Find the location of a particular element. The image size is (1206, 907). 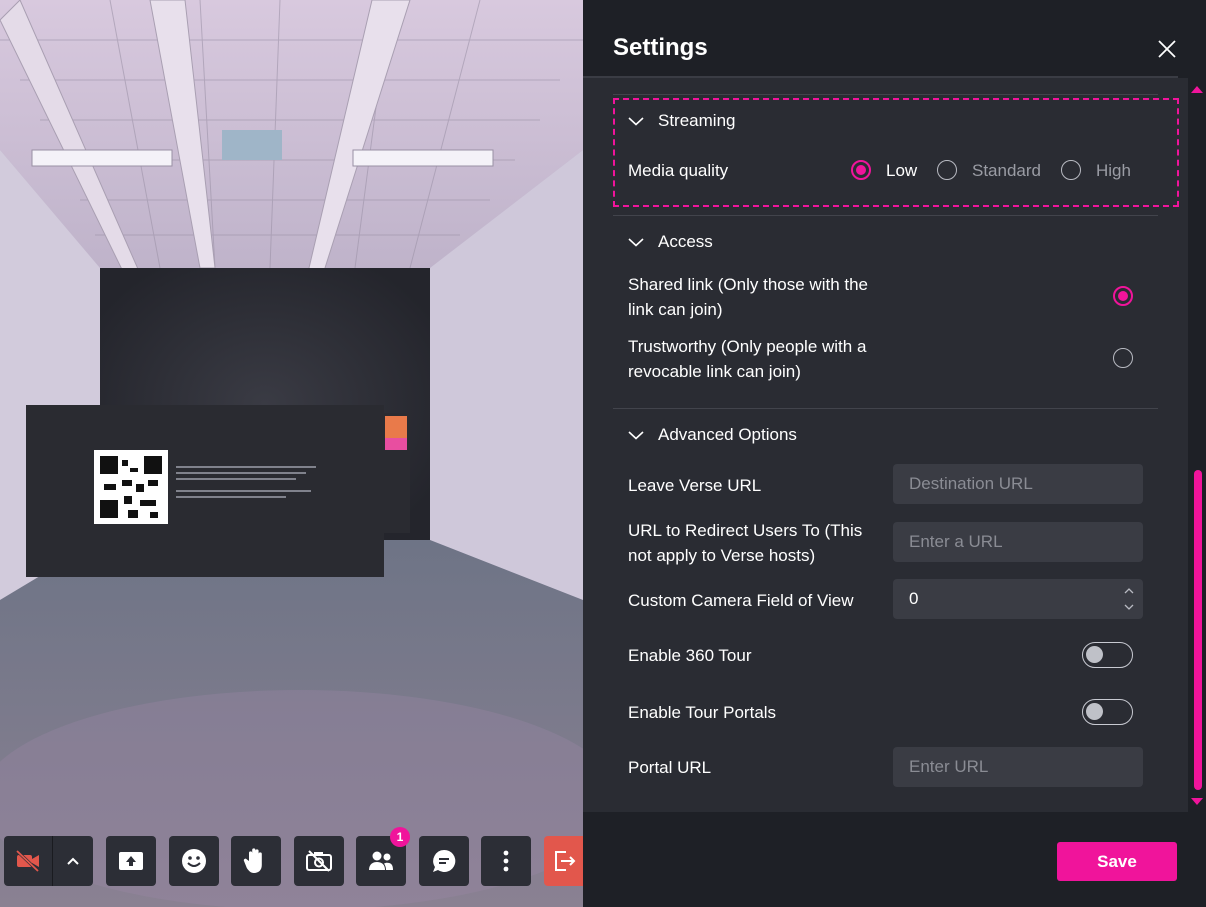

smiley-icon is located at coordinates (194, 861).